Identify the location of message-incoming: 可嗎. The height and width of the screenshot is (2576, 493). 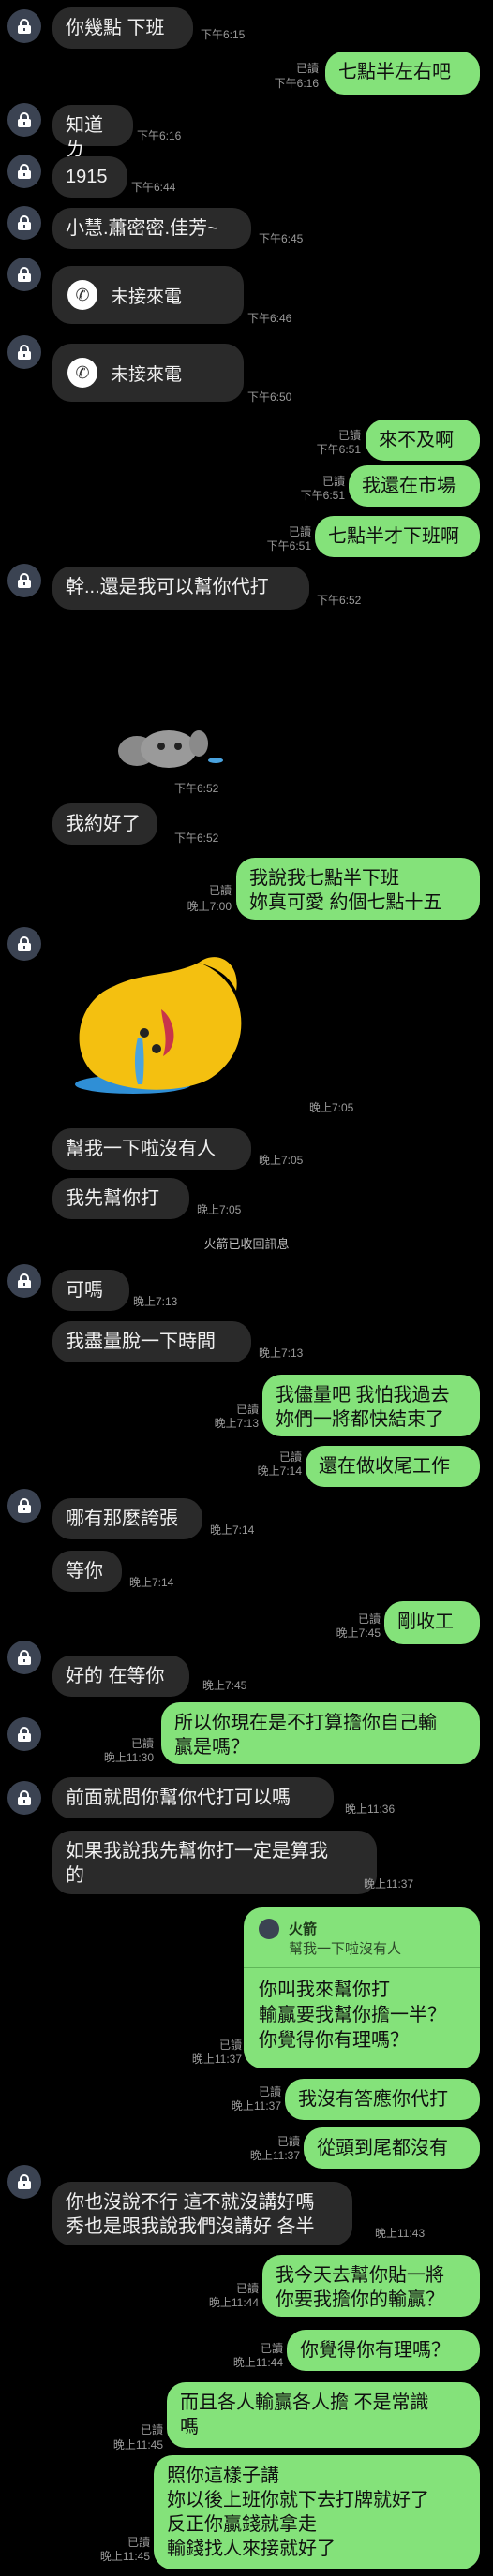
(90, 1290).